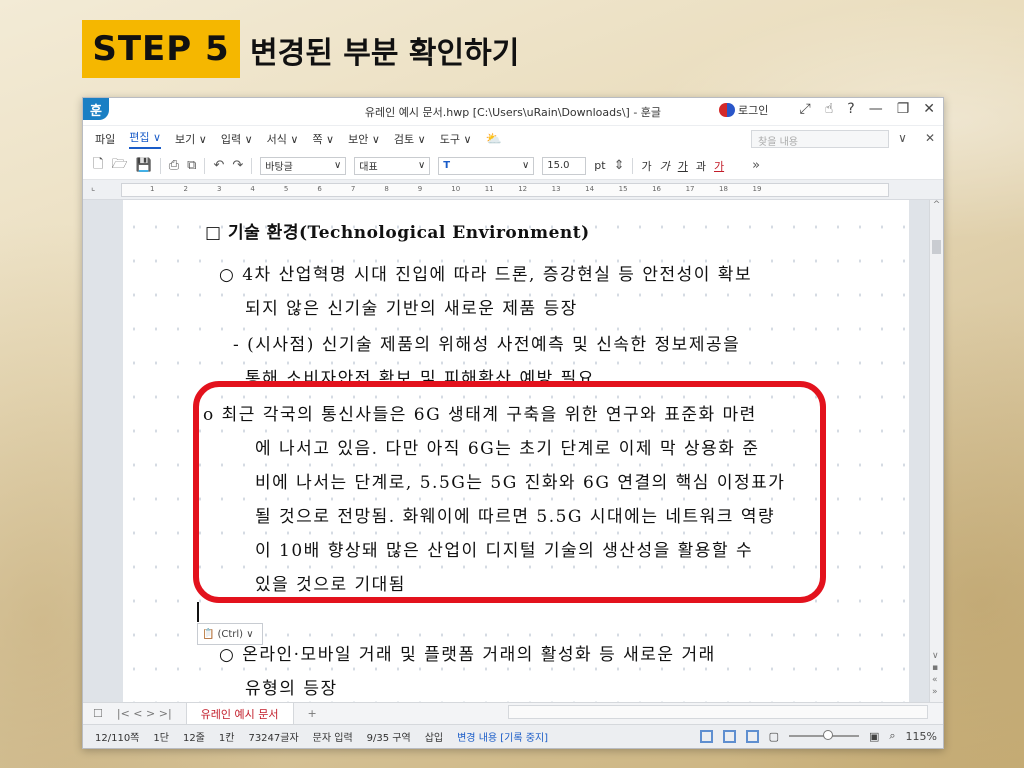 This screenshot has height=768, width=1024. I want to click on ruler-number: 18, so click(723, 189).